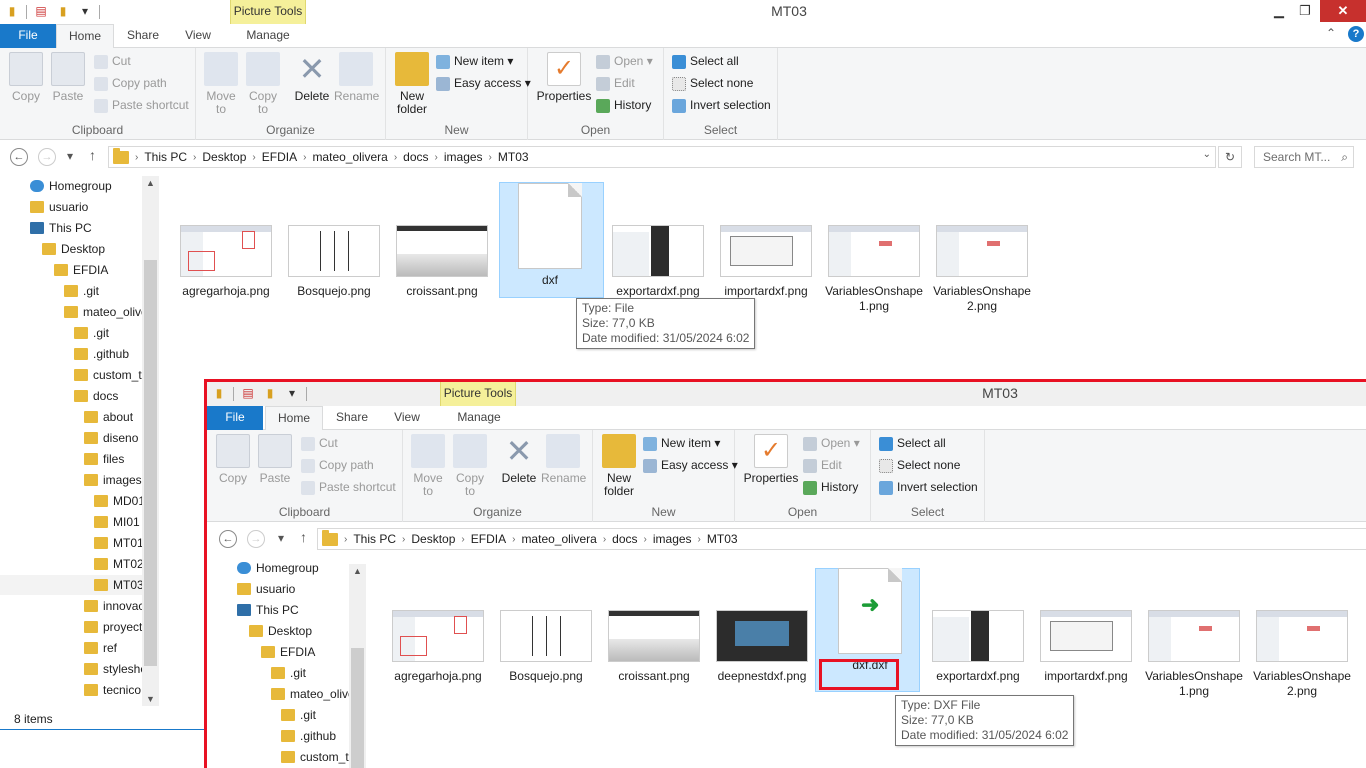 This screenshot has height=768, width=1366. I want to click on history-button: History, so click(830, 487).